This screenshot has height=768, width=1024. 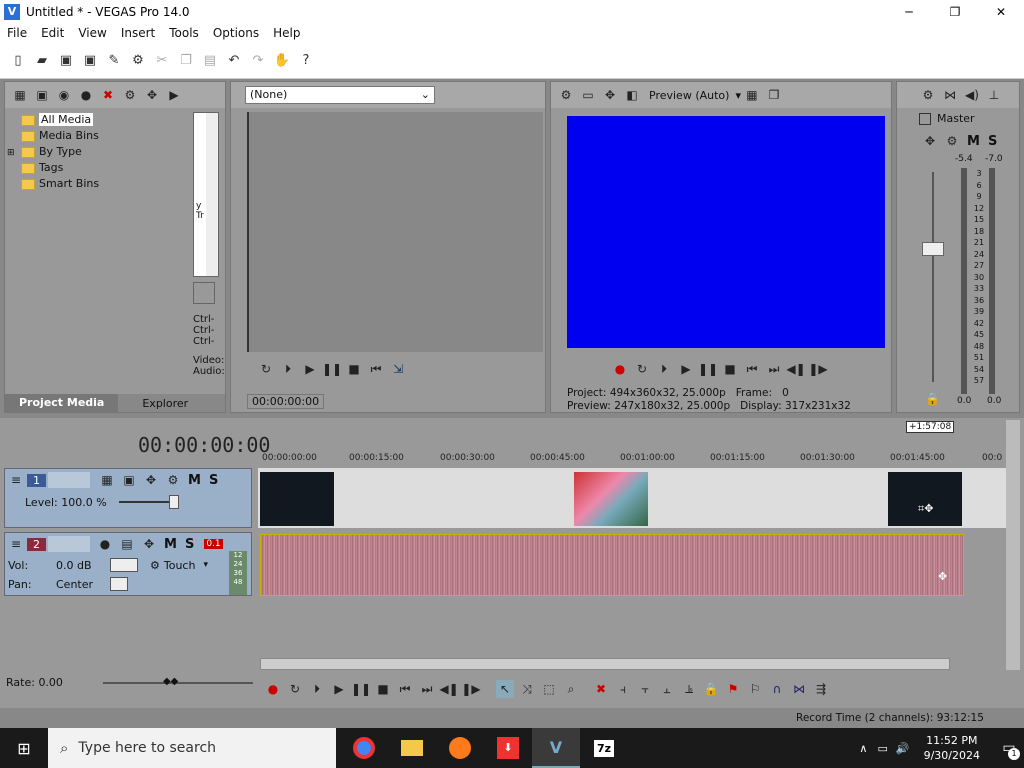 I want to click on tab-explorer: Explorer, so click(x=165, y=403).